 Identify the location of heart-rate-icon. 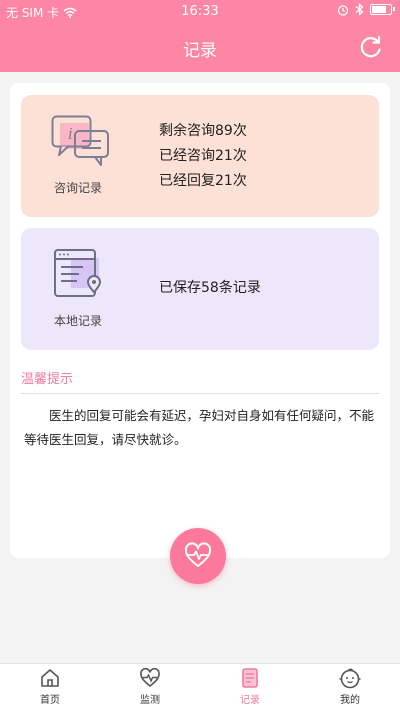
(198, 554).